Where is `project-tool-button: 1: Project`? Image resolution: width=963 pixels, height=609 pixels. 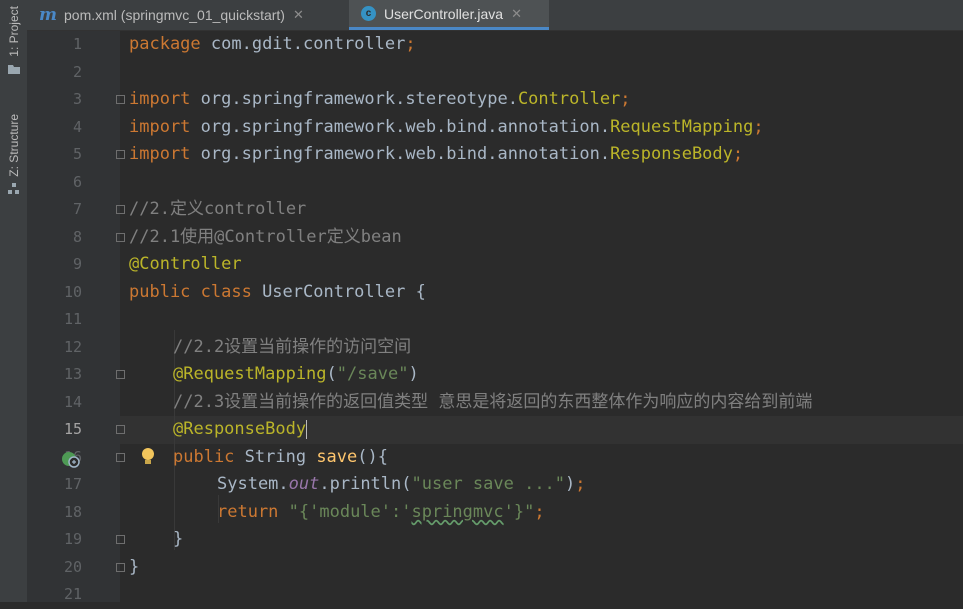
project-tool-button: 1: Project is located at coordinates (13, 40).